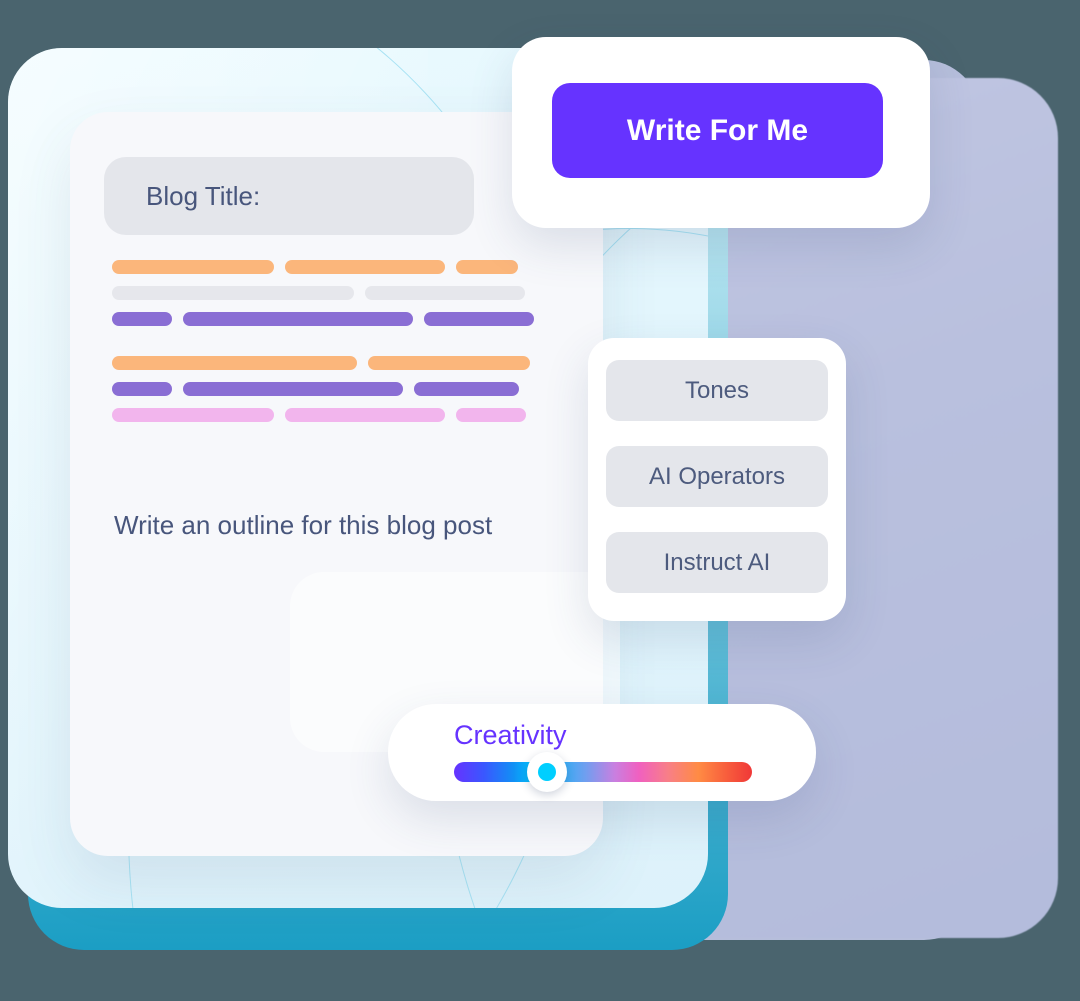  I want to click on document-content-bars, so click(342, 347).